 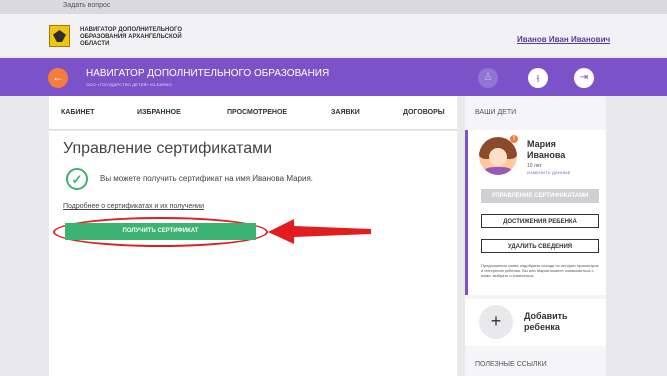 What do you see at coordinates (549, 172) in the screenshot?
I see `edit-data-link: ИЗМЕНИТЬ ДАННЫЕ` at bounding box center [549, 172].